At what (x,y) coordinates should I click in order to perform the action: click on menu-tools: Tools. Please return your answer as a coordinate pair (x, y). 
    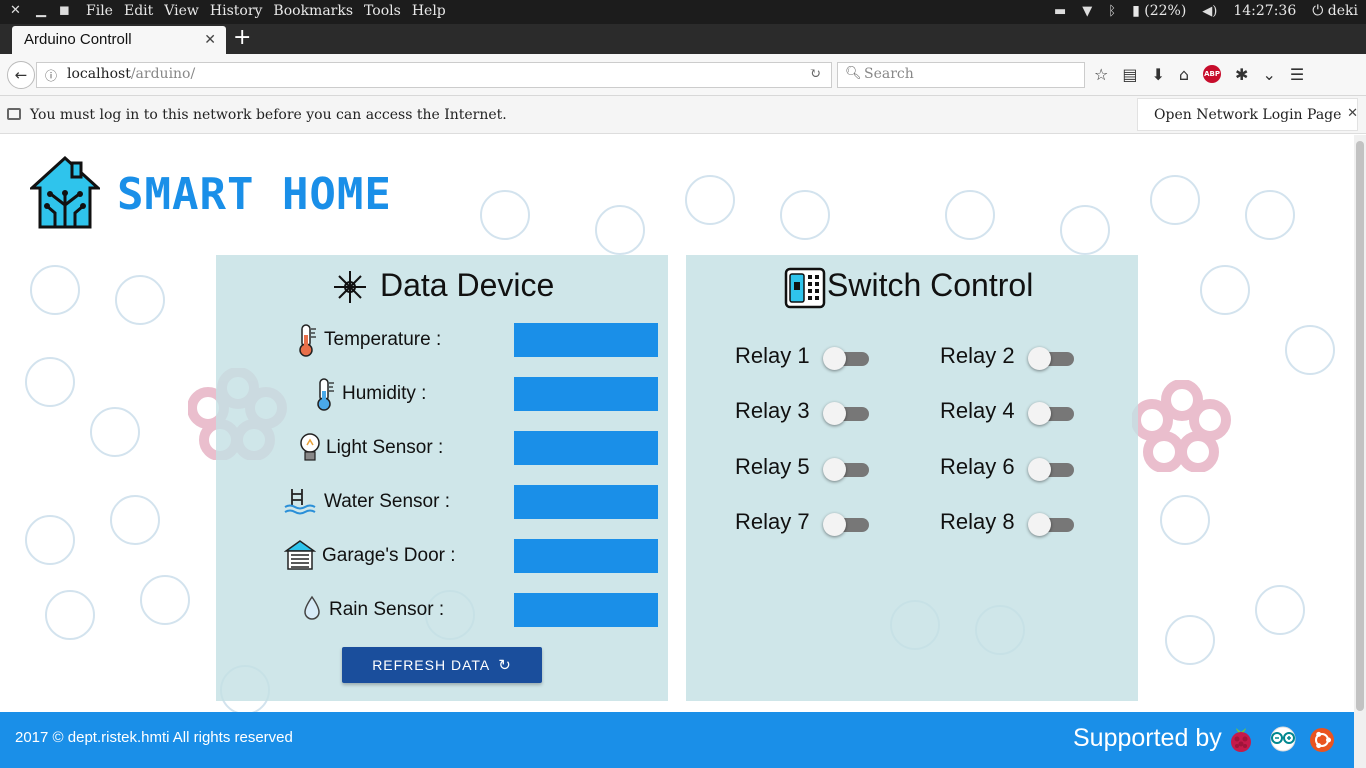
    Looking at the image, I should click on (382, 11).